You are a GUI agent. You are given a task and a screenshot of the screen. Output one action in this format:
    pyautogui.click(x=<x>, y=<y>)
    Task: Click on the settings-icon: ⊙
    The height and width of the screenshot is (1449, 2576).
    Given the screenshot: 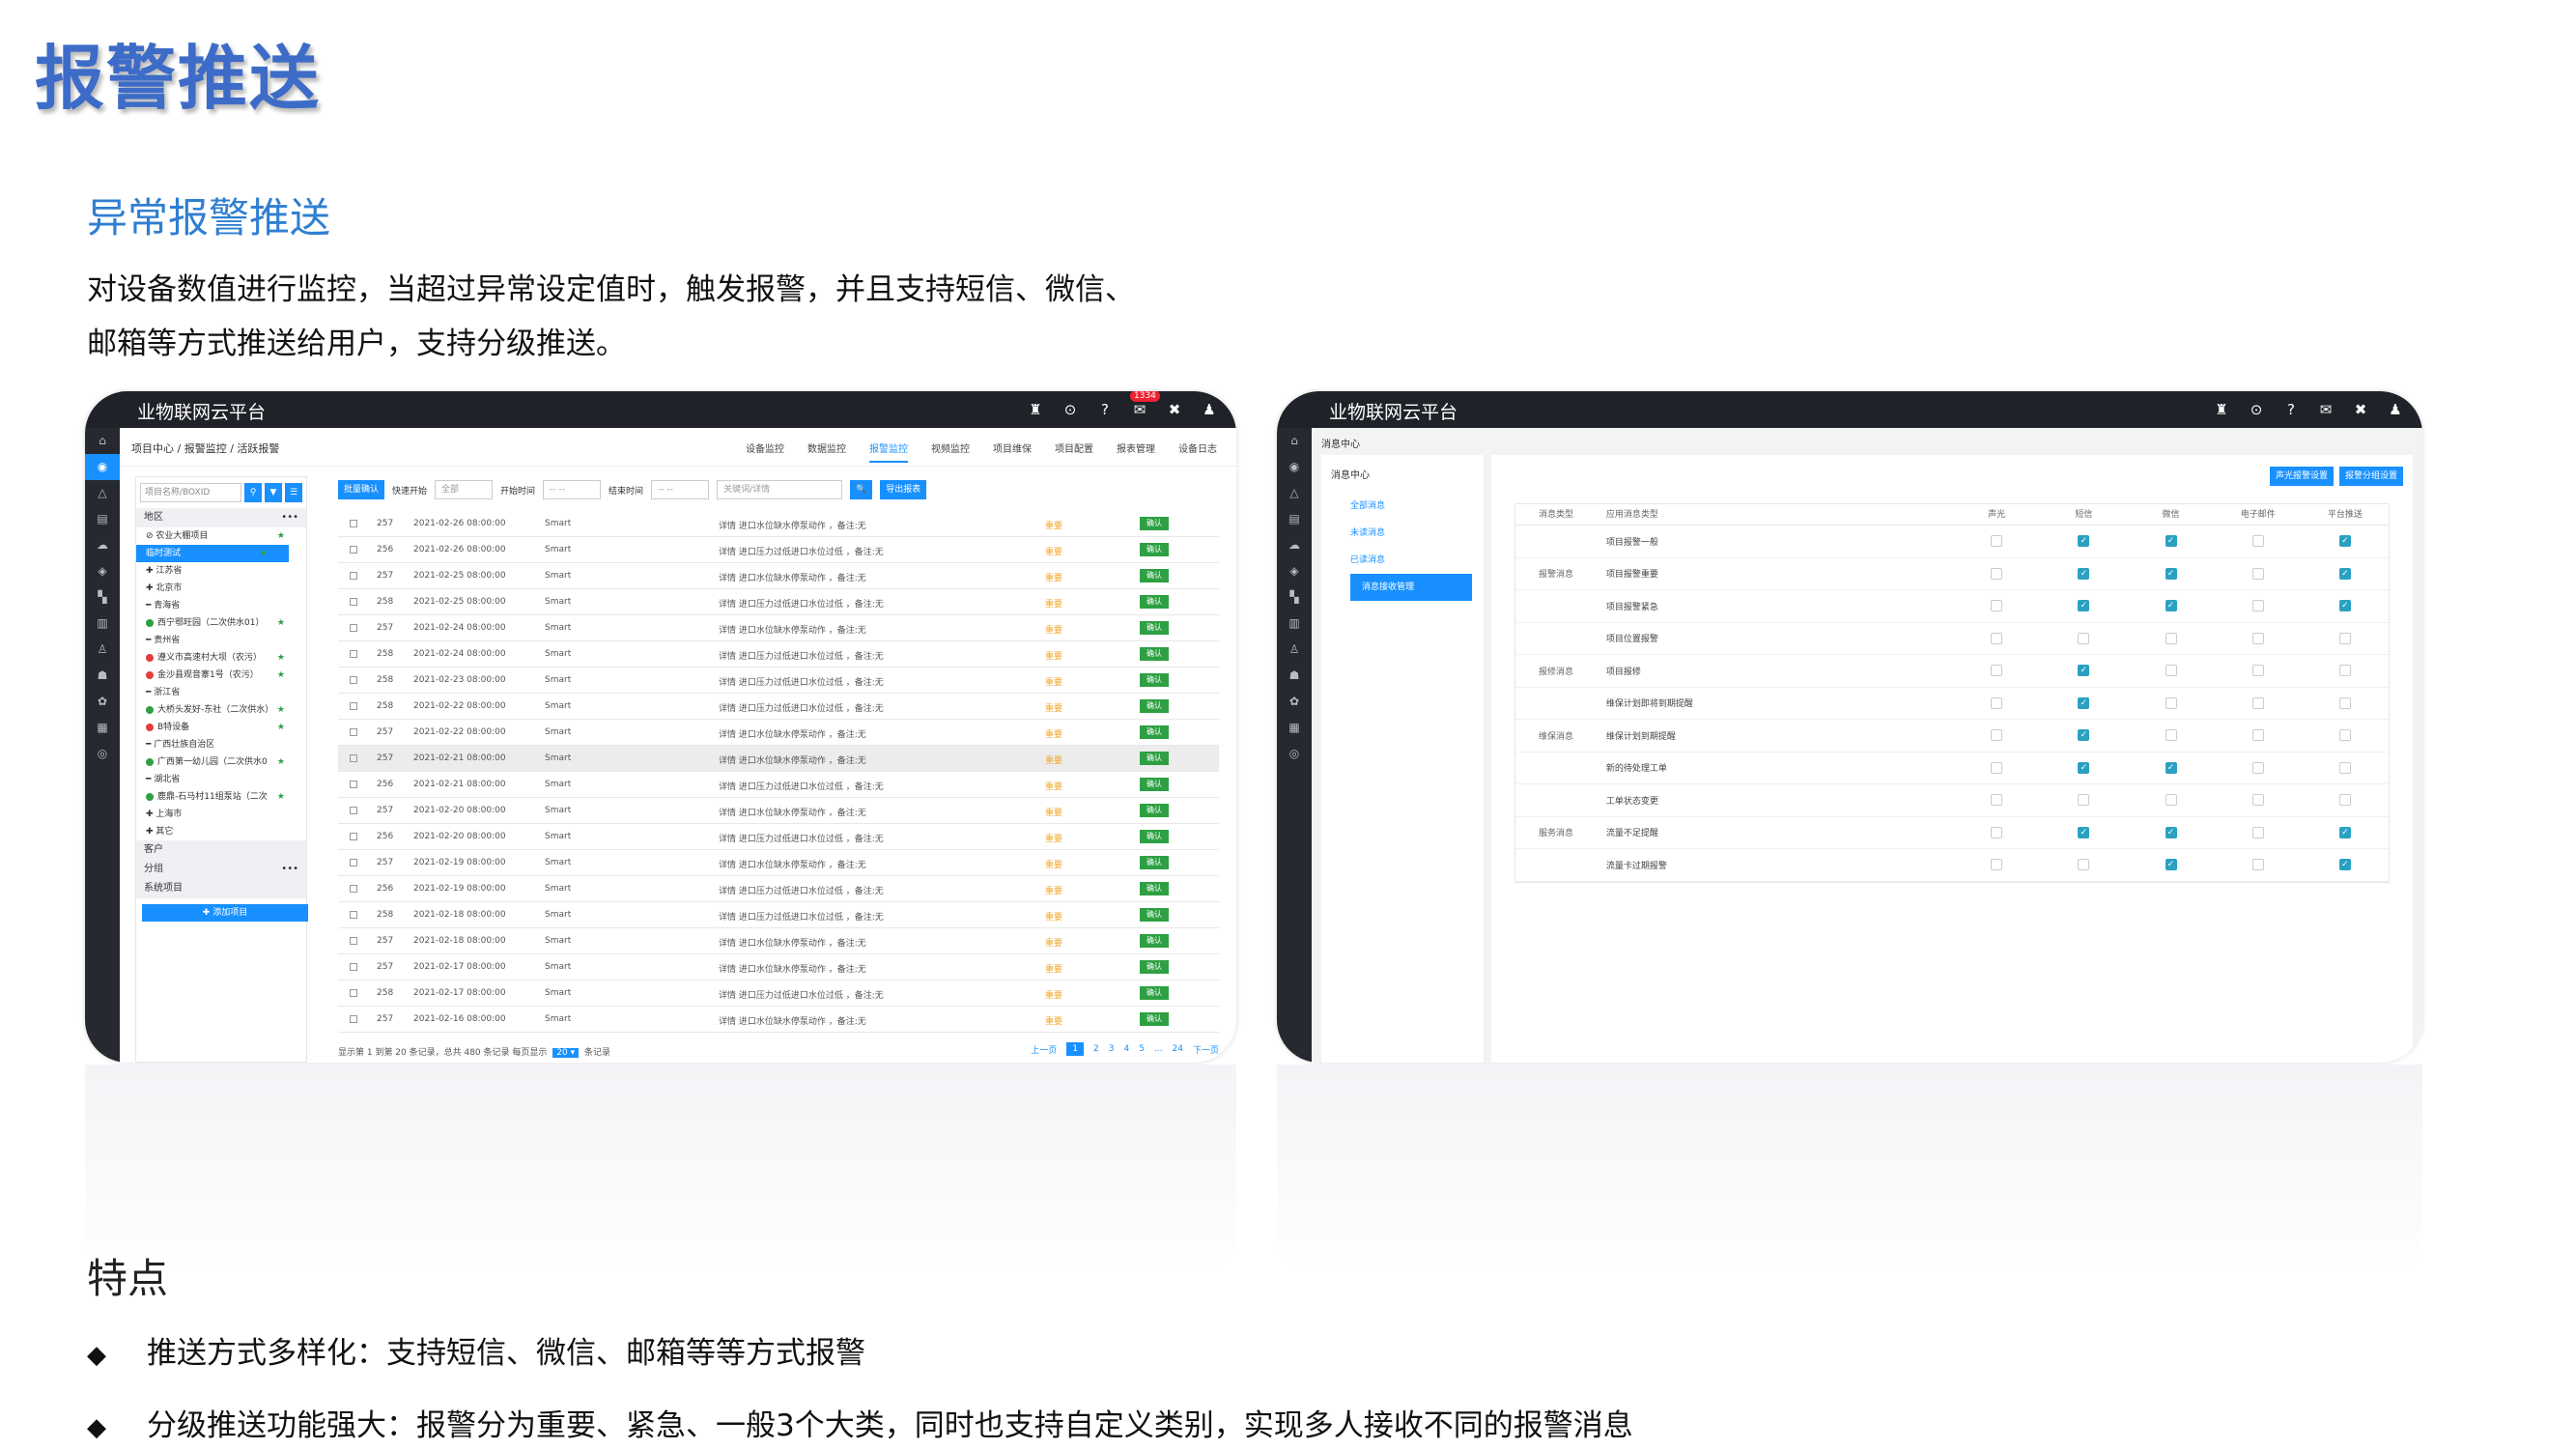 What is the action you would take?
    pyautogui.click(x=1070, y=409)
    